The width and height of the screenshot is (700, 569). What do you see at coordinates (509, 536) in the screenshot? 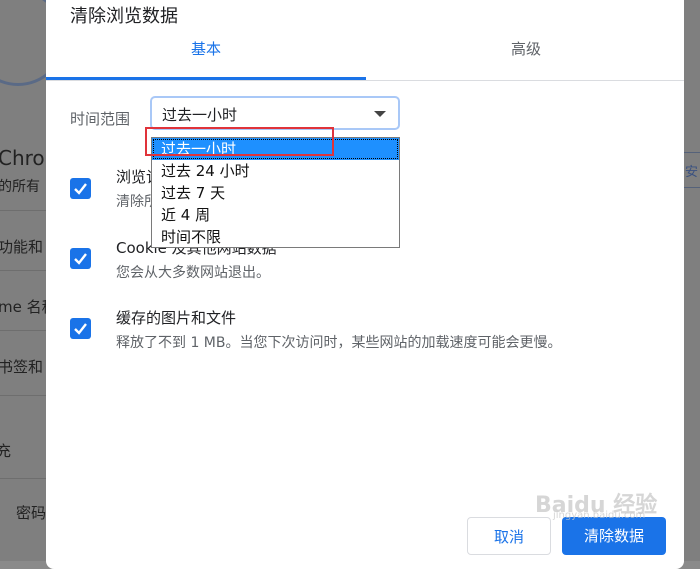
I see `cancel-button: 取消` at bounding box center [509, 536].